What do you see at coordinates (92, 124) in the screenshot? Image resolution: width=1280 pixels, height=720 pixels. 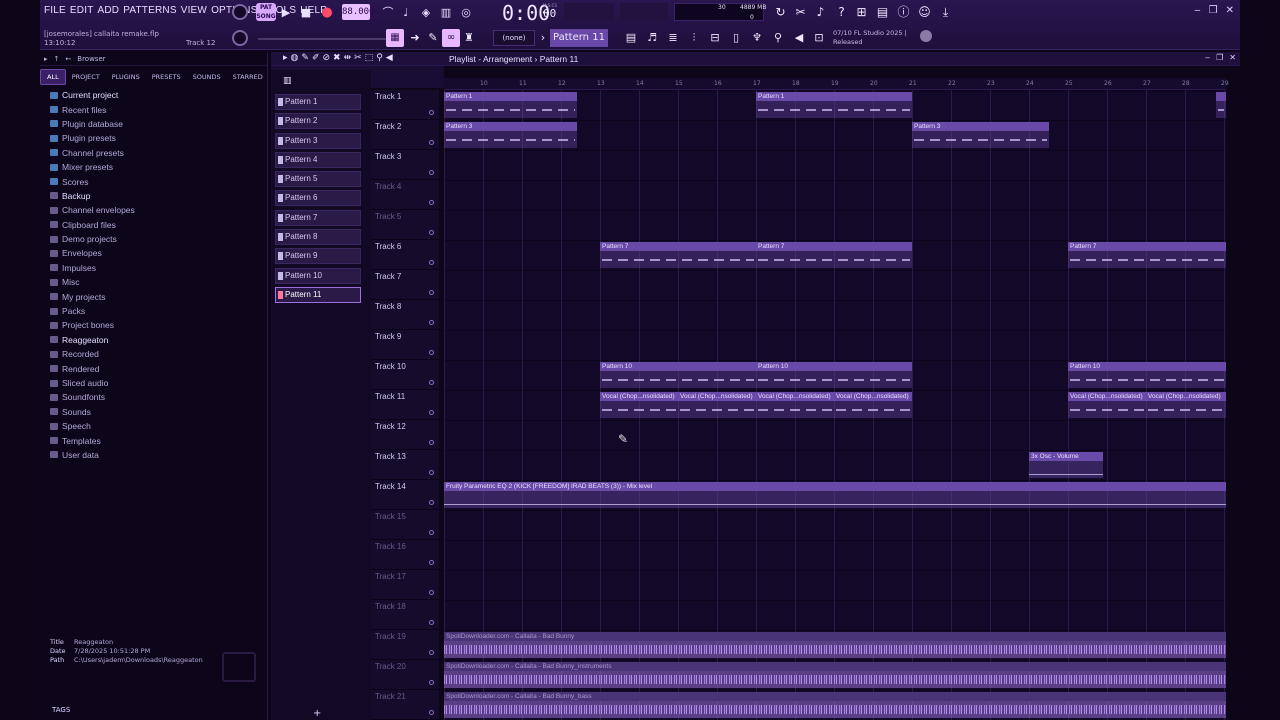 I see `browser-item: Plugin database` at bounding box center [92, 124].